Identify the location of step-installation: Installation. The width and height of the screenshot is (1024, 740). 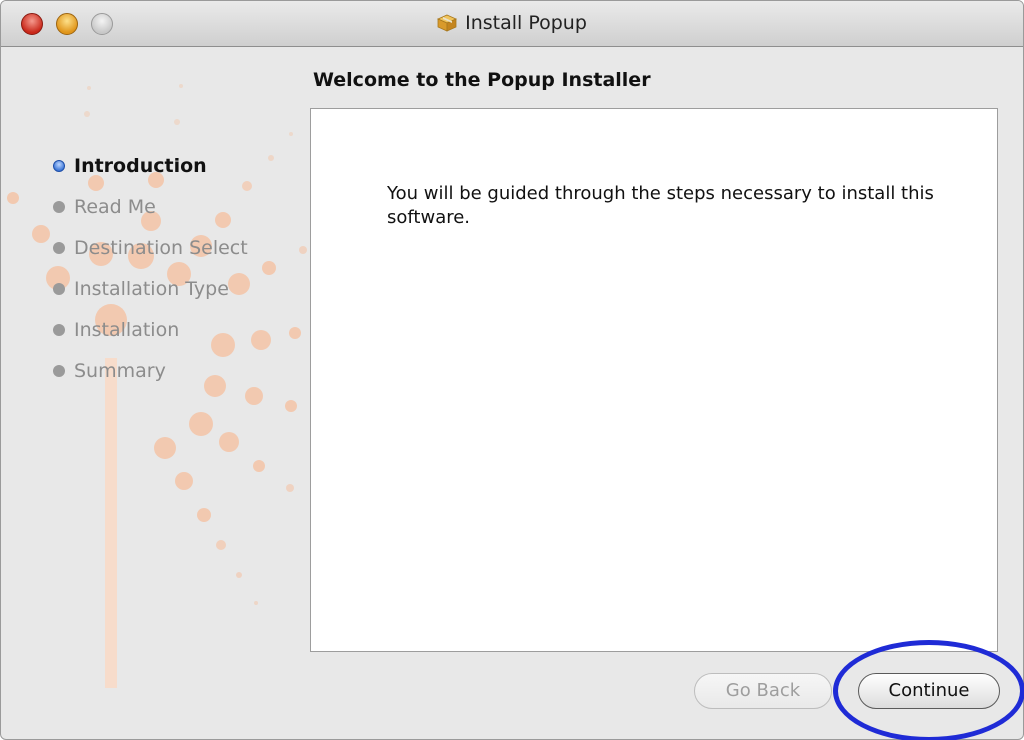
(150, 329).